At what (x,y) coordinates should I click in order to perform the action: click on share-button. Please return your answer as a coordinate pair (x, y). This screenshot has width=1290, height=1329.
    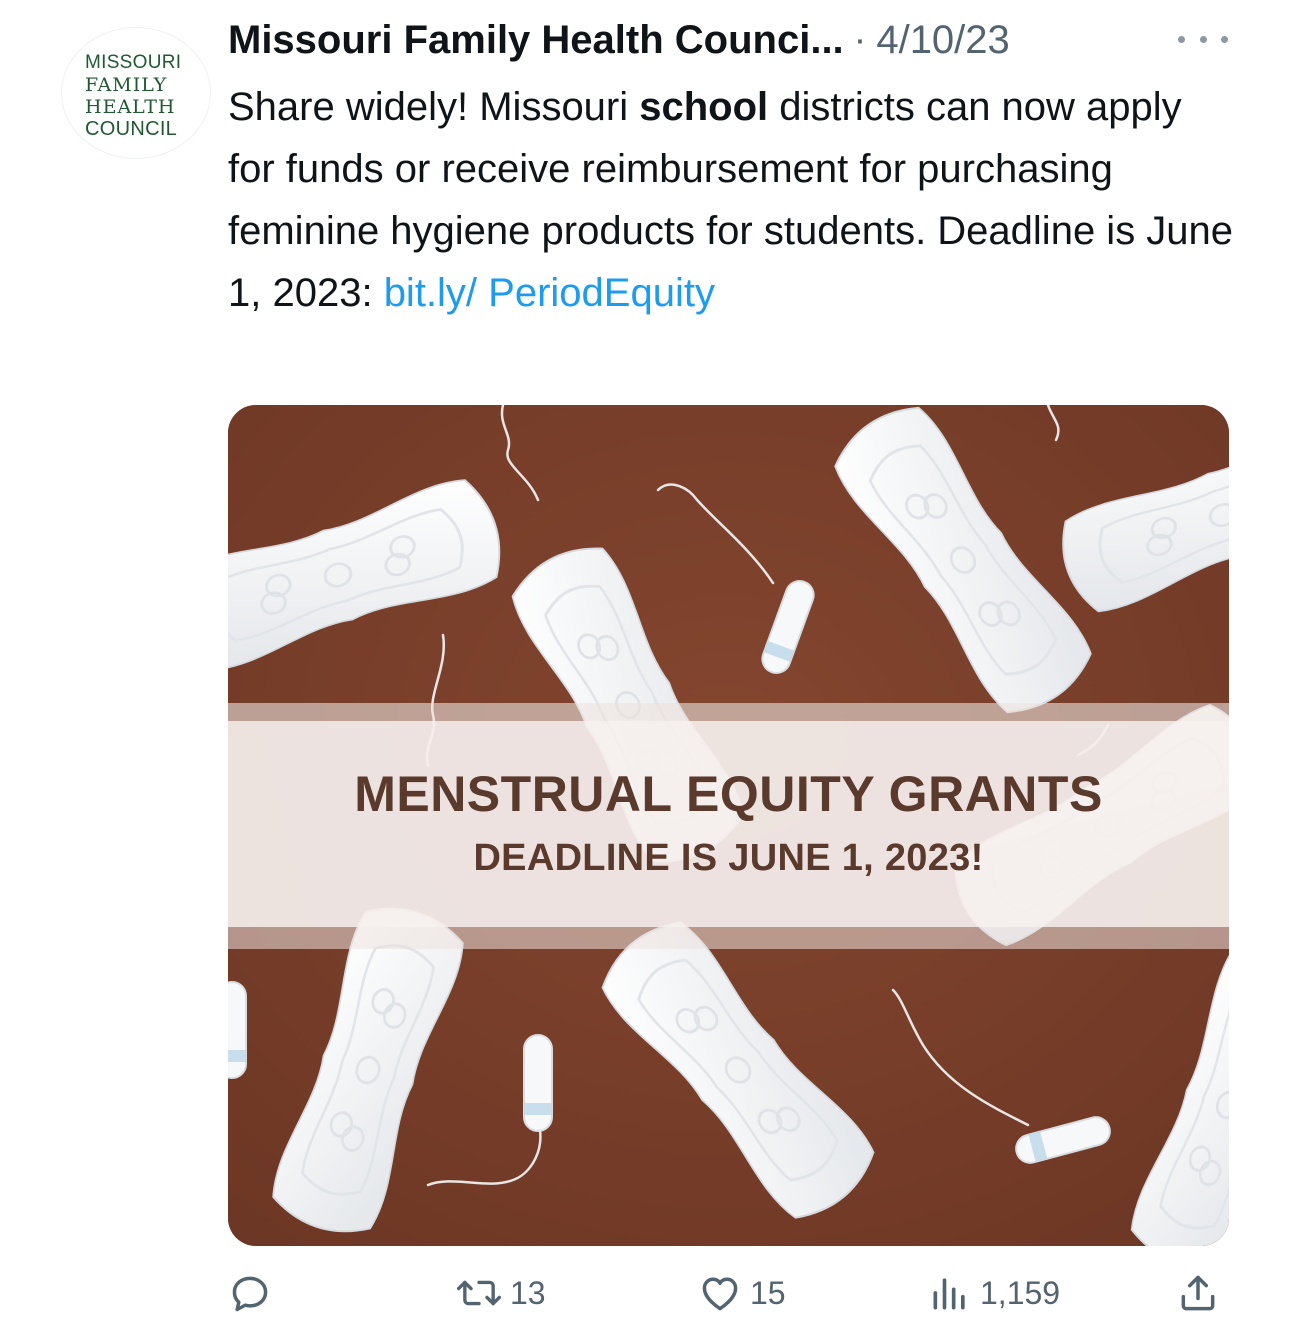
    Looking at the image, I should click on (1198, 1293).